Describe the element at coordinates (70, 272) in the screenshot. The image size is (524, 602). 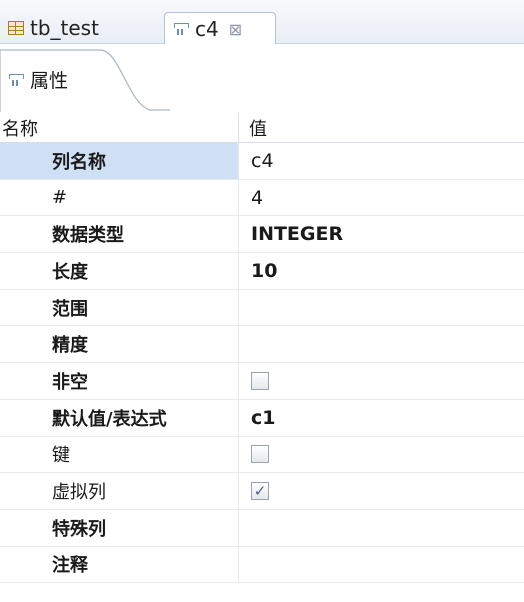
I see `property-name: 长度` at that location.